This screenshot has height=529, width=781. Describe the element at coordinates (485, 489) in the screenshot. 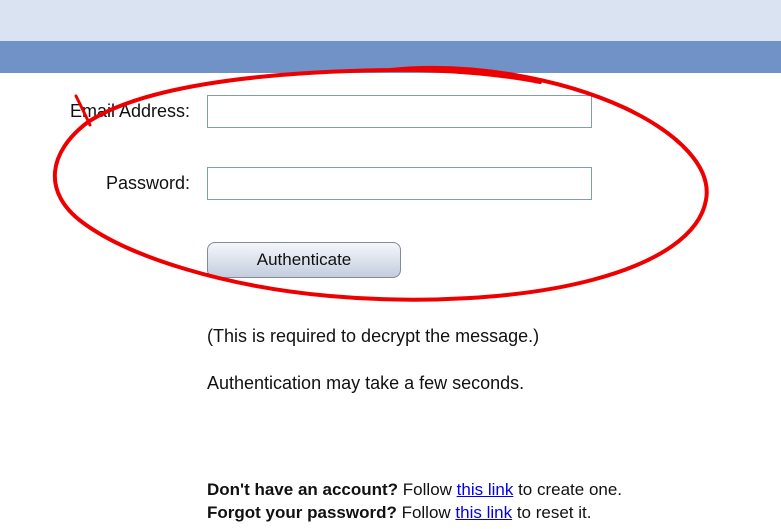

I see `create-account-link: this link` at that location.